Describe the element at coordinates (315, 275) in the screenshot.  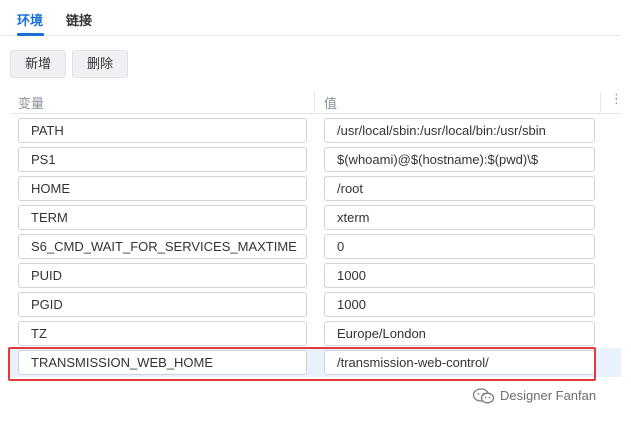
I see `table-row: PUID 1000` at that location.